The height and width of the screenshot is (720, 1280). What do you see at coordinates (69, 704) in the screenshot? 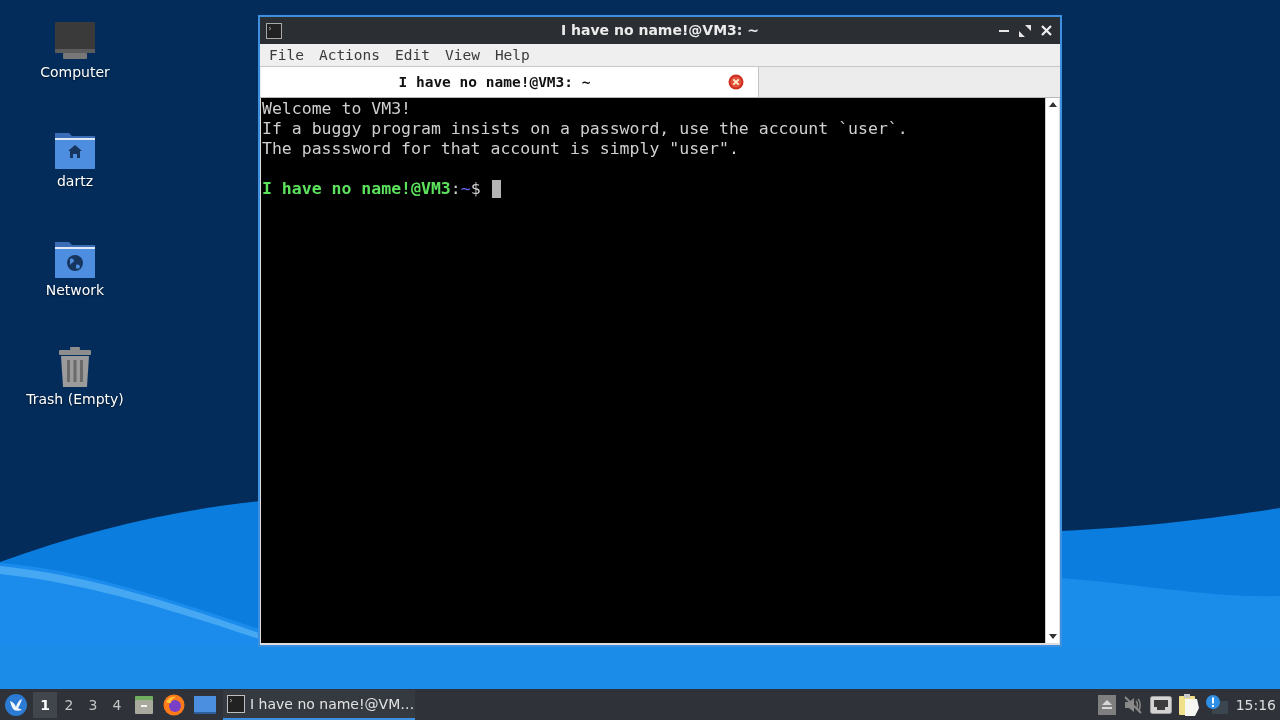
I see `workspace-button: 2` at bounding box center [69, 704].